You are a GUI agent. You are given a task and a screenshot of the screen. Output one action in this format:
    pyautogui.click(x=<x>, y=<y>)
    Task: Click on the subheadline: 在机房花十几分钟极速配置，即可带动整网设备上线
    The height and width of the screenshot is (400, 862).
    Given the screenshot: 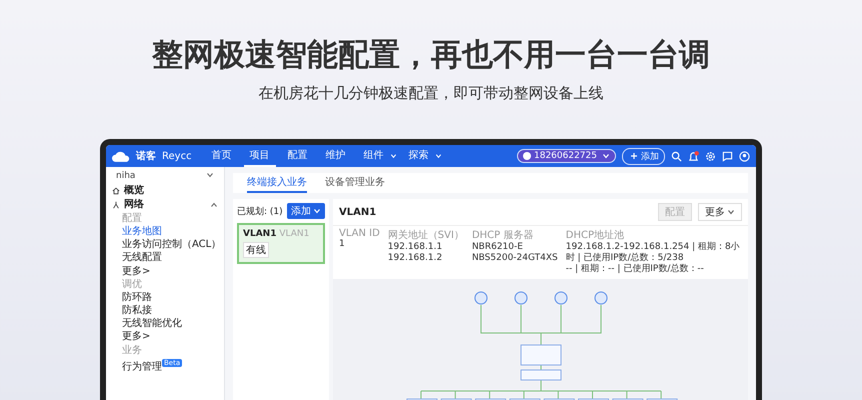 What is the action you would take?
    pyautogui.click(x=431, y=93)
    